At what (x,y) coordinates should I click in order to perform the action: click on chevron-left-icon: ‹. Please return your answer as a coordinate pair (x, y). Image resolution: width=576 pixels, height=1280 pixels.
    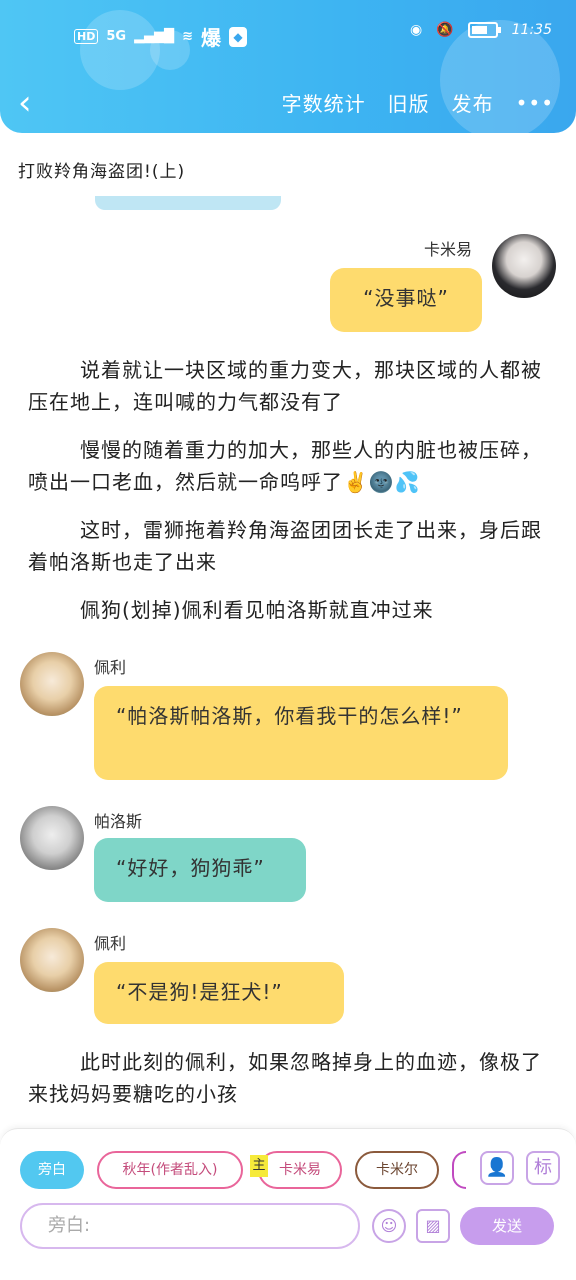
    Looking at the image, I should click on (25, 103).